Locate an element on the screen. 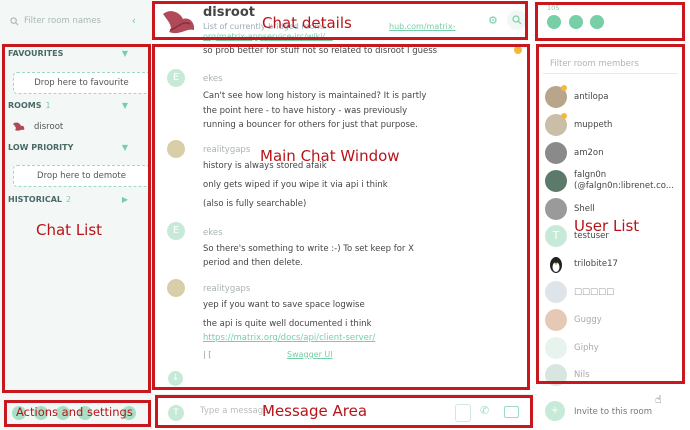  chat-list-annotation: Chat List is located at coordinates (69, 230).